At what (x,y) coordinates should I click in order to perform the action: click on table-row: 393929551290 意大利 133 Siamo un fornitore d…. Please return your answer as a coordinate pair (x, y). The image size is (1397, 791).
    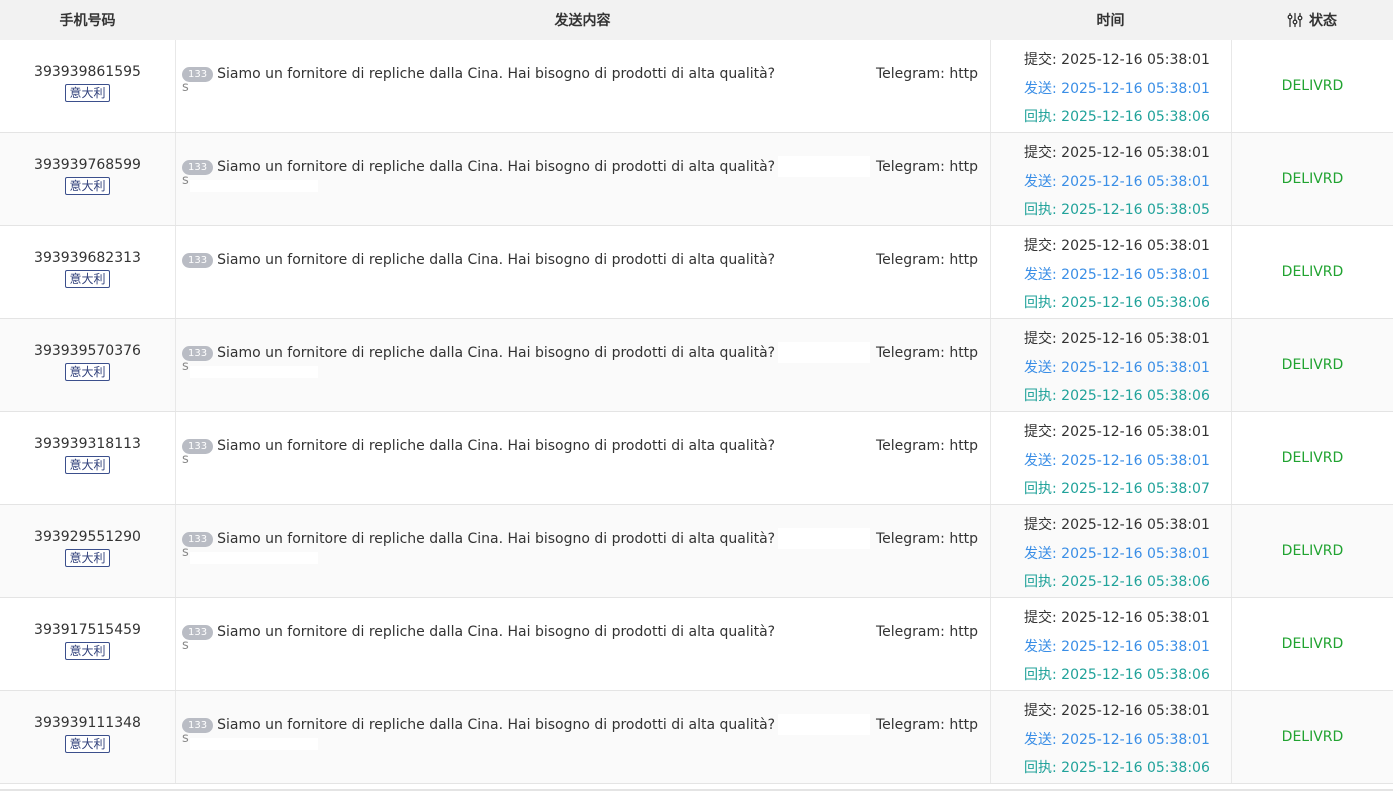
    Looking at the image, I should click on (696, 551).